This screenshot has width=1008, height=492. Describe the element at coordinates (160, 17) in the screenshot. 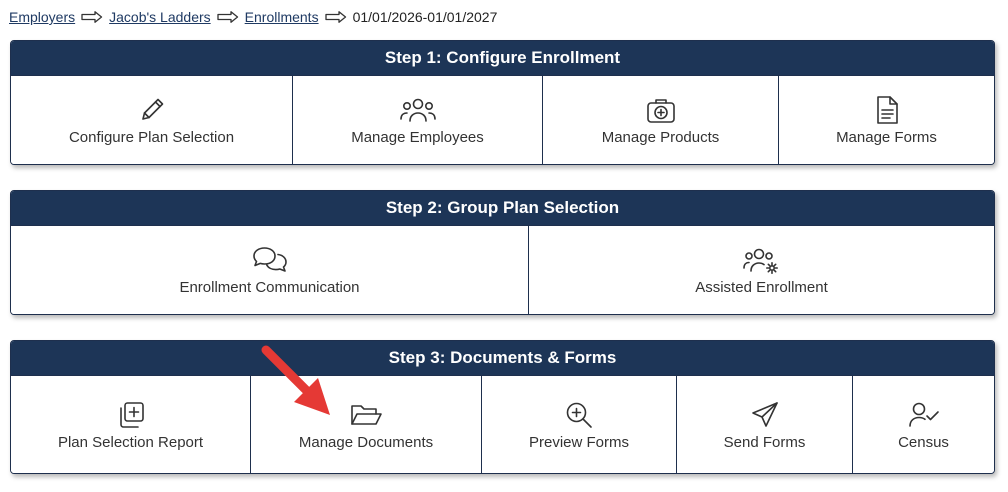

I see `breadcrumb-link-jacobs-ladders: Jacob's Ladders` at that location.